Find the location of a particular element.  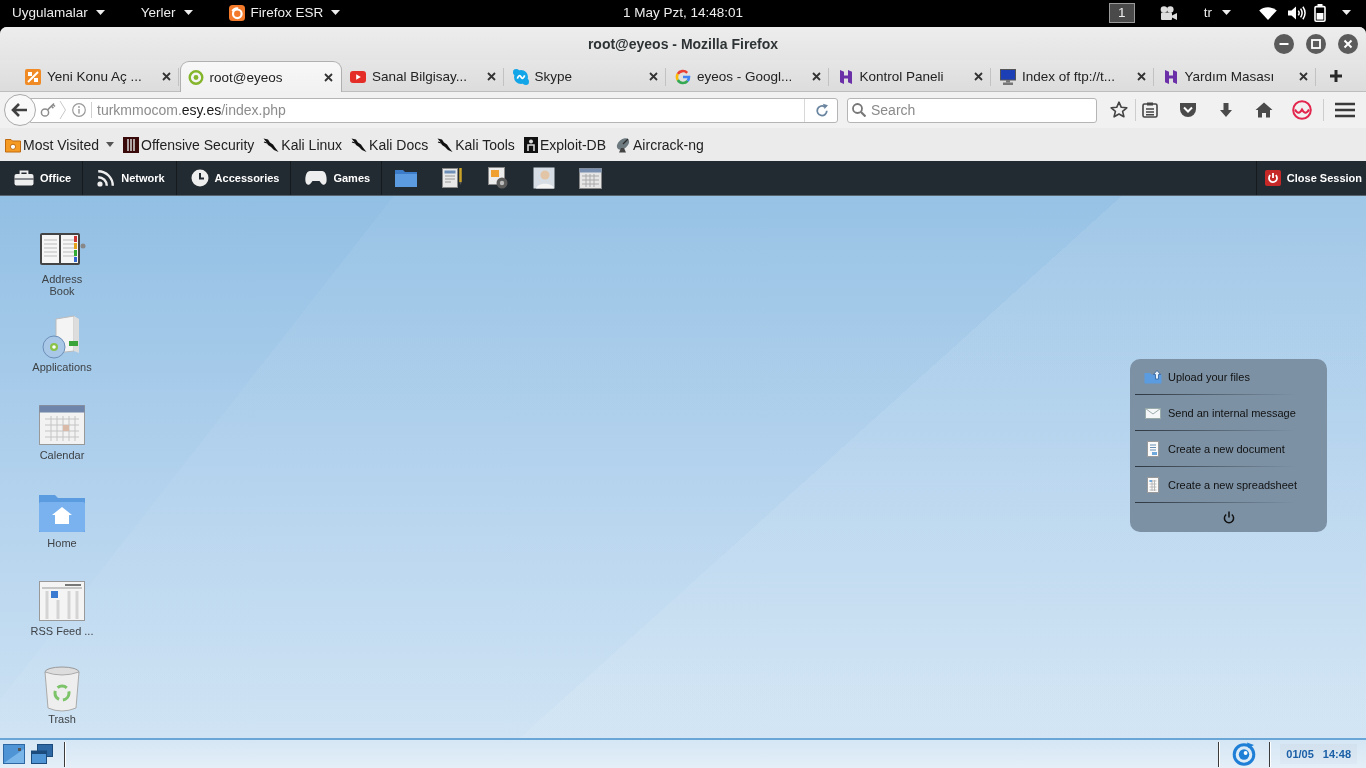

search-field: Search is located at coordinates (972, 110).